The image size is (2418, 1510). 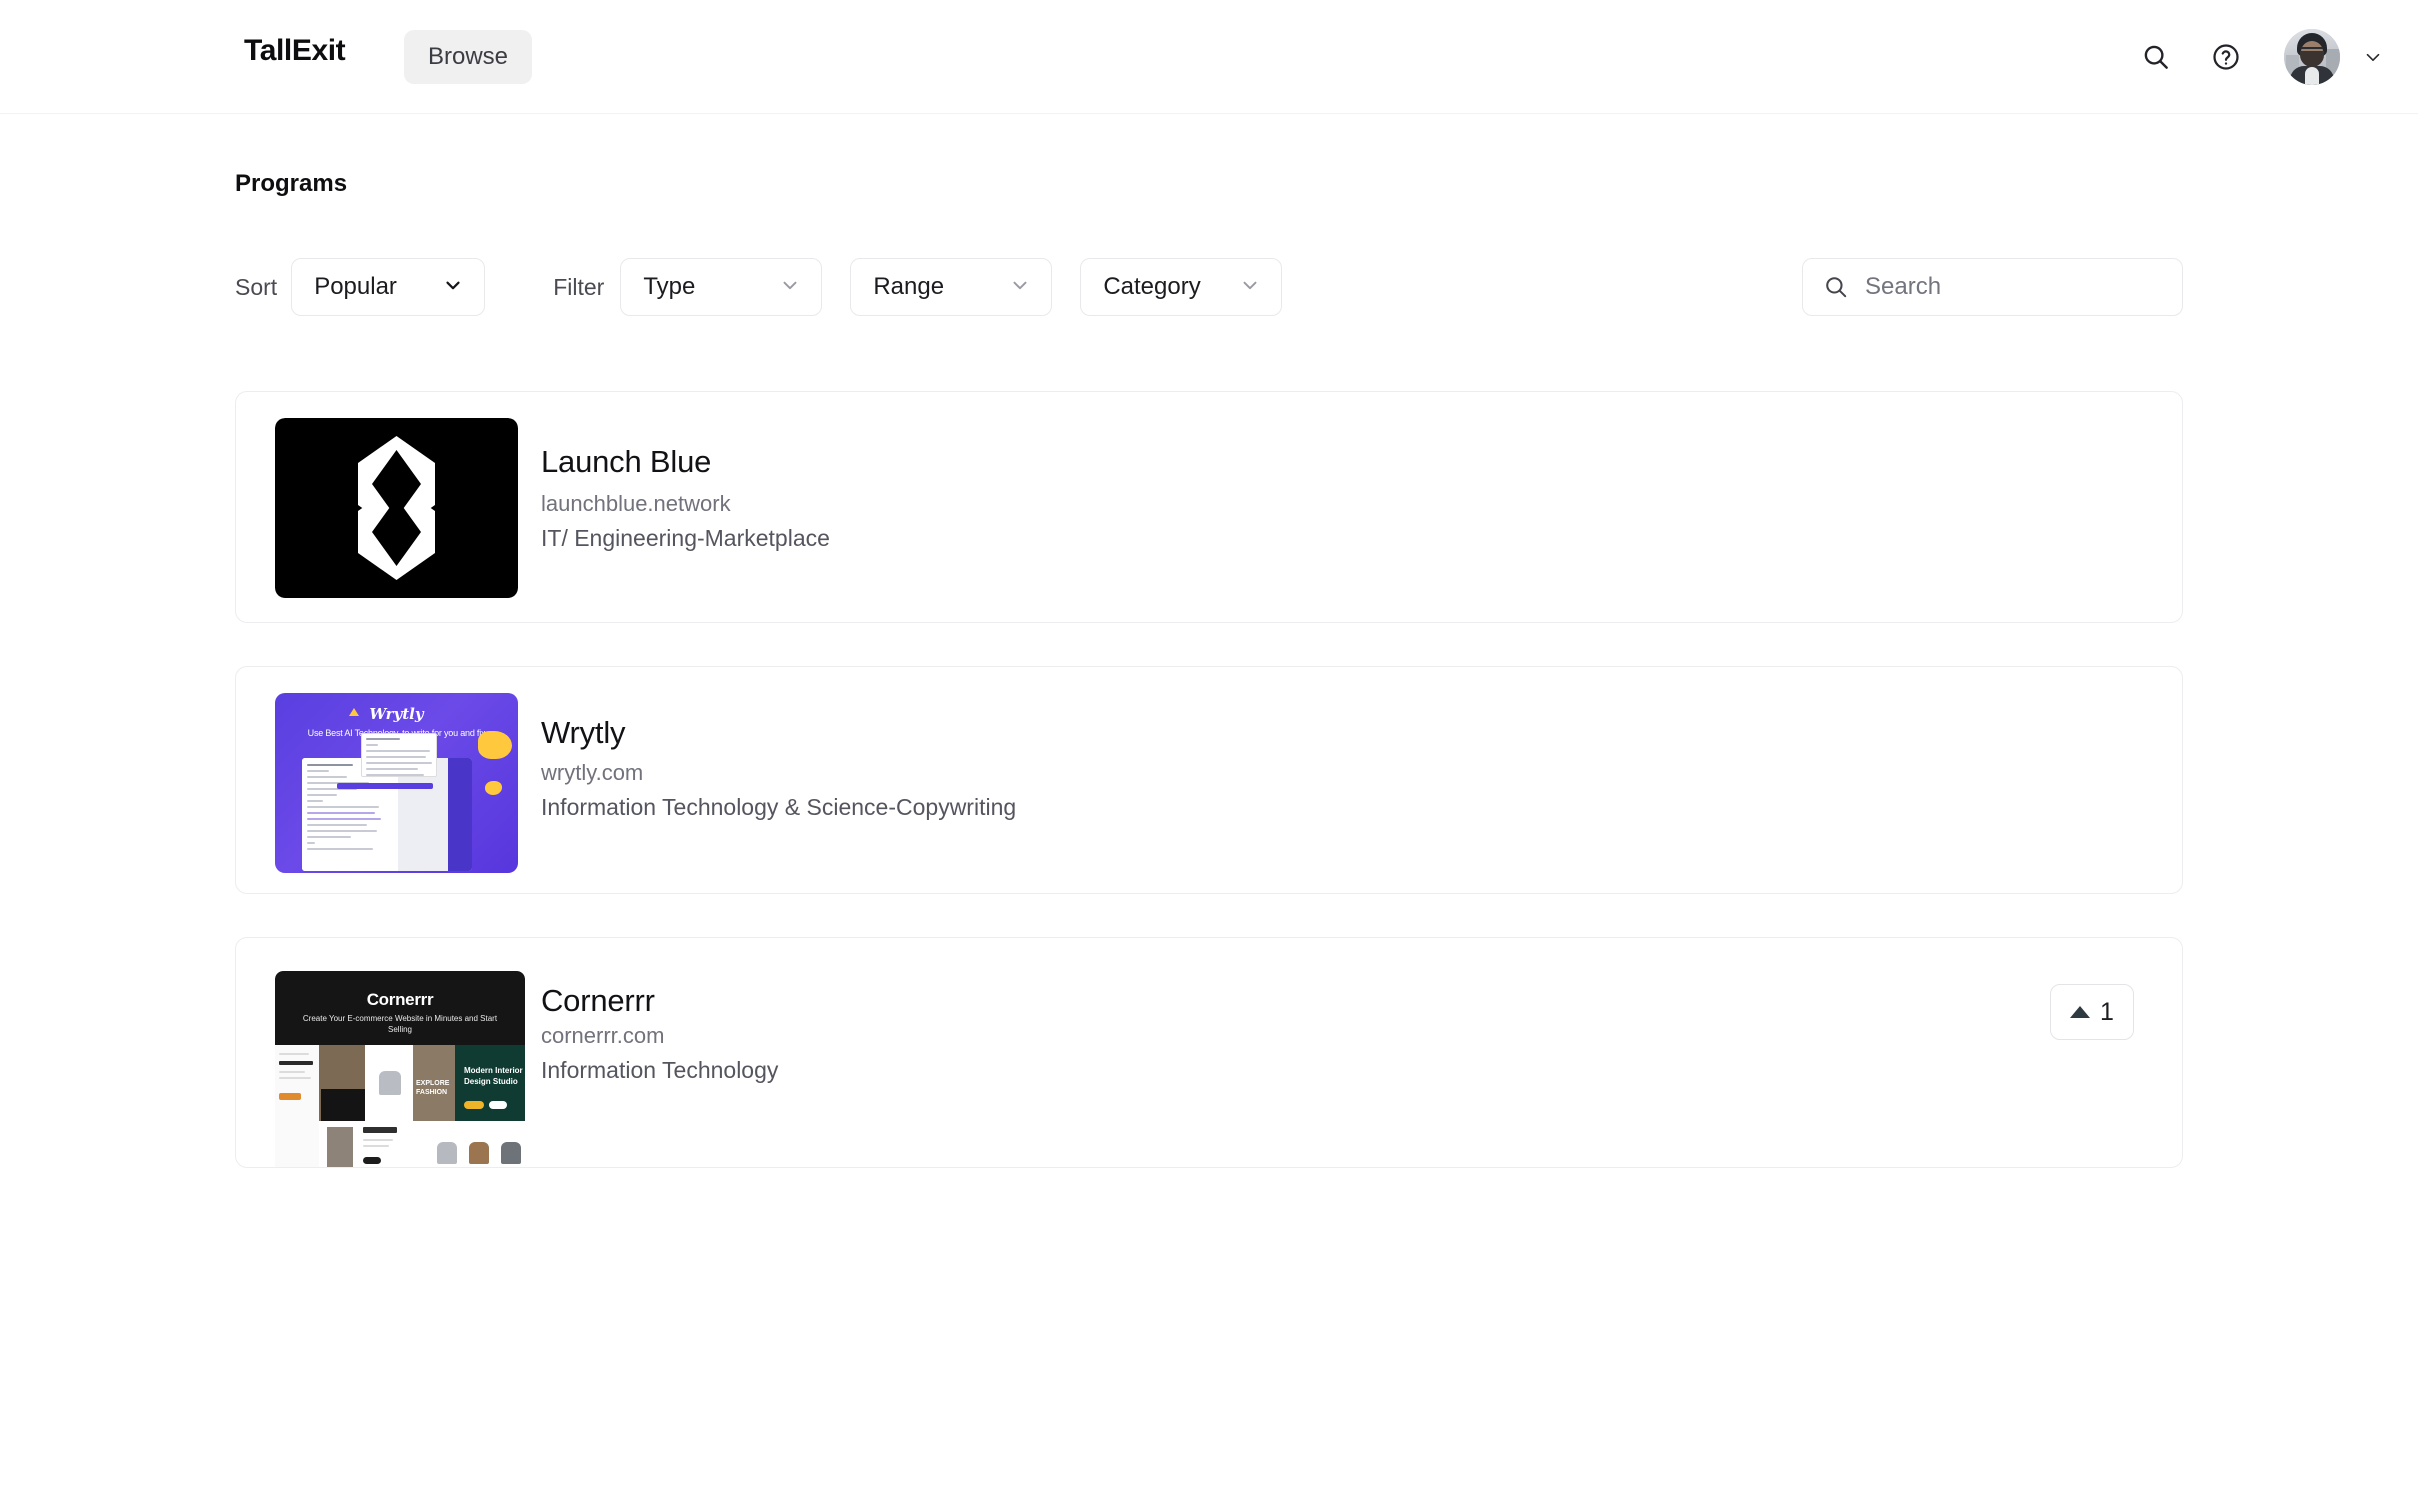 What do you see at coordinates (385, 786) in the screenshot?
I see `mockup-primary-button` at bounding box center [385, 786].